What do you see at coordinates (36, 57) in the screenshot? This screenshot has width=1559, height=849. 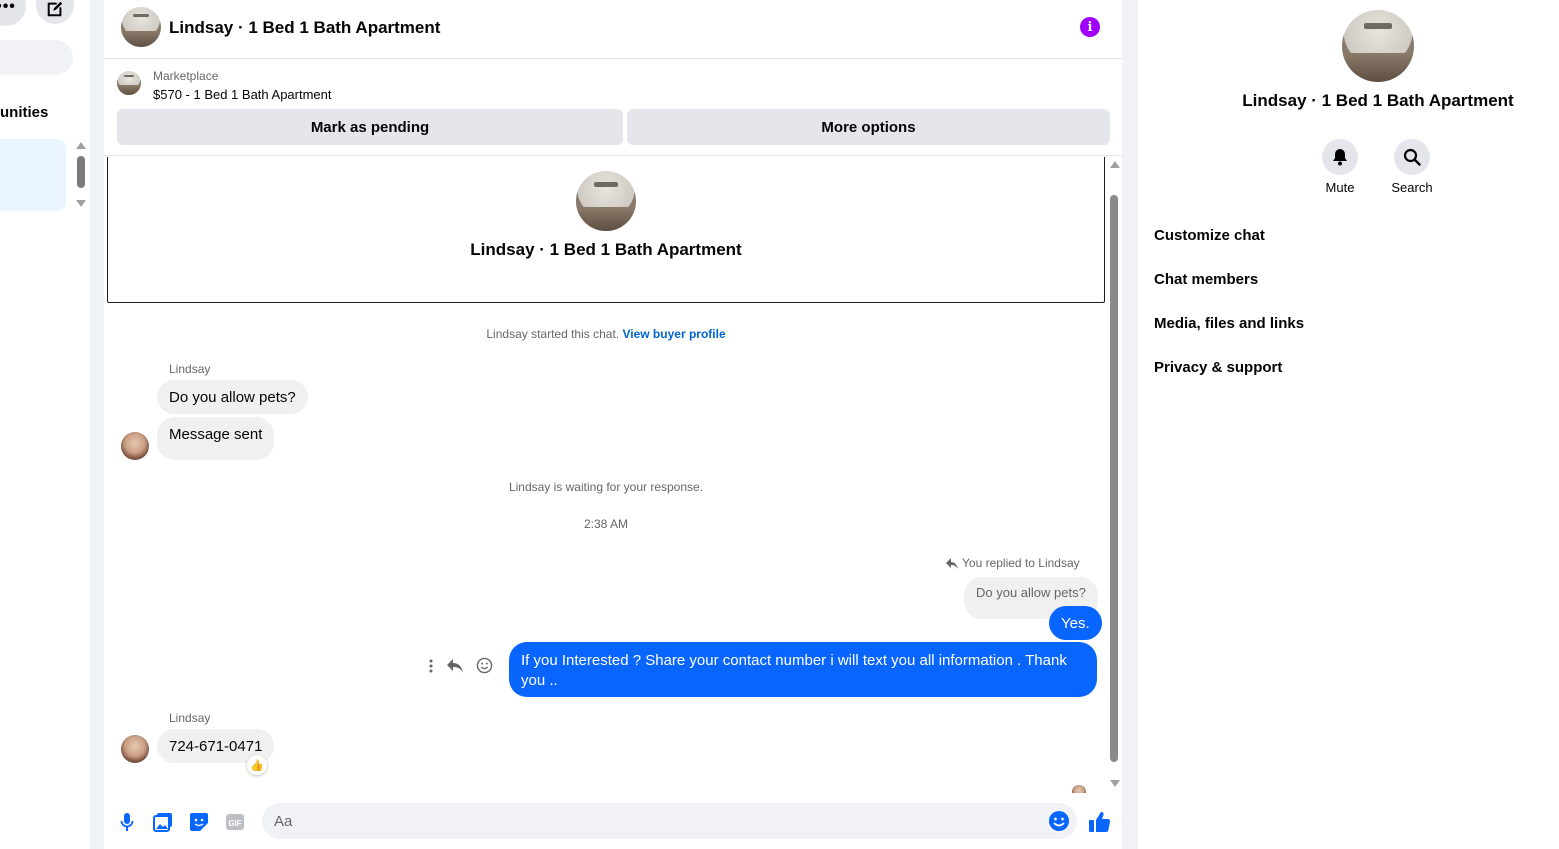 I see `search-chats-input` at bounding box center [36, 57].